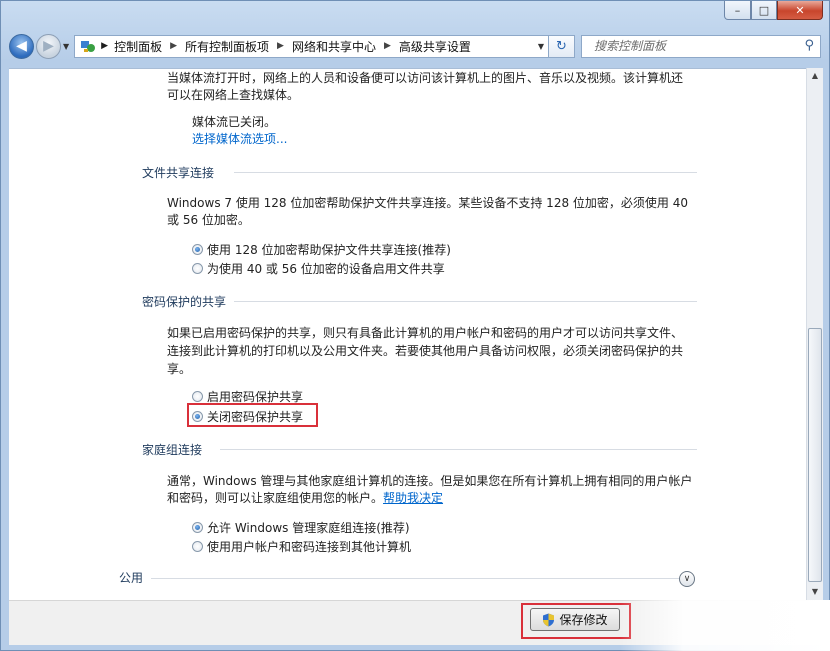  What do you see at coordinates (800, 10) in the screenshot?
I see `close-button: ✕` at bounding box center [800, 10].